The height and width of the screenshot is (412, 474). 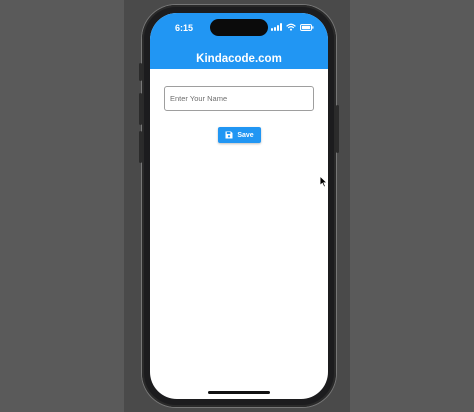 What do you see at coordinates (239, 41) in the screenshot?
I see `app-bar: 6:15 Kindacode.com` at bounding box center [239, 41].